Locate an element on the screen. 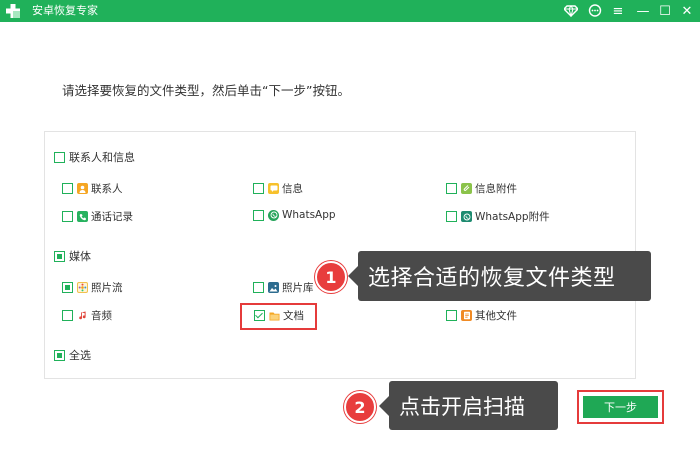 Image resolution: width=700 pixels, height=462 pixels. instruction-text: 请选择要恢复的文件类型，然后单击“下一步”按钮。 is located at coordinates (206, 90).